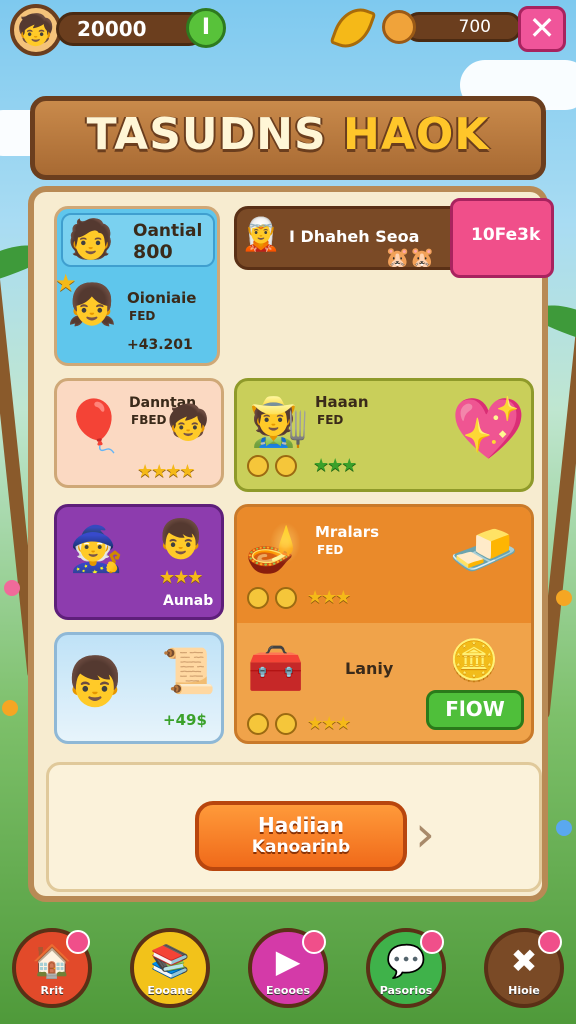 This screenshot has width=576, height=1024. What do you see at coordinates (524, 968) in the screenshot?
I see `nav-settings: ✖ Hioie` at bounding box center [524, 968].